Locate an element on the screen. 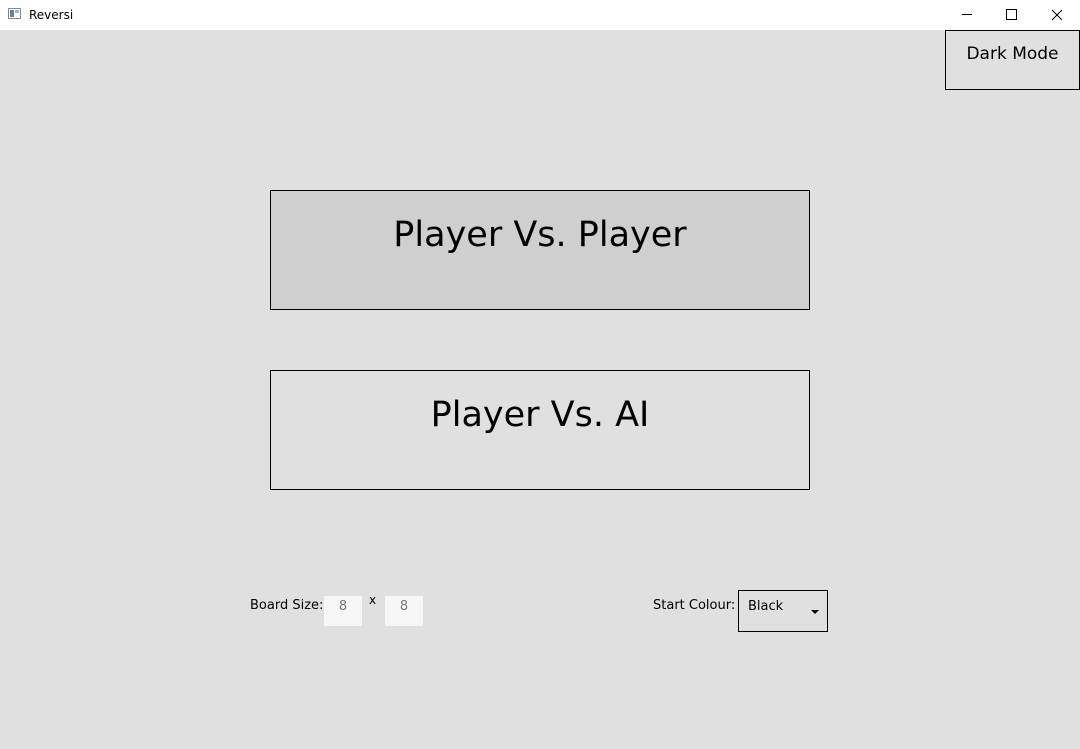 Image resolution: width=1080 pixels, height=749 pixels. minimize-icon is located at coordinates (966, 14).